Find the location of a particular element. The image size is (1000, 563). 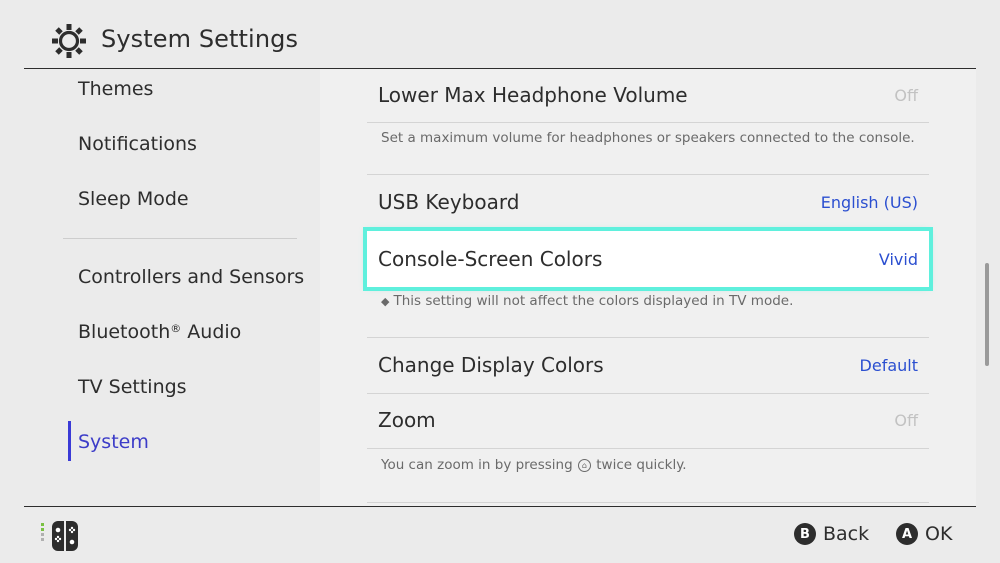

setting-description-text: You can zoom in by pressing is located at coordinates (477, 465).